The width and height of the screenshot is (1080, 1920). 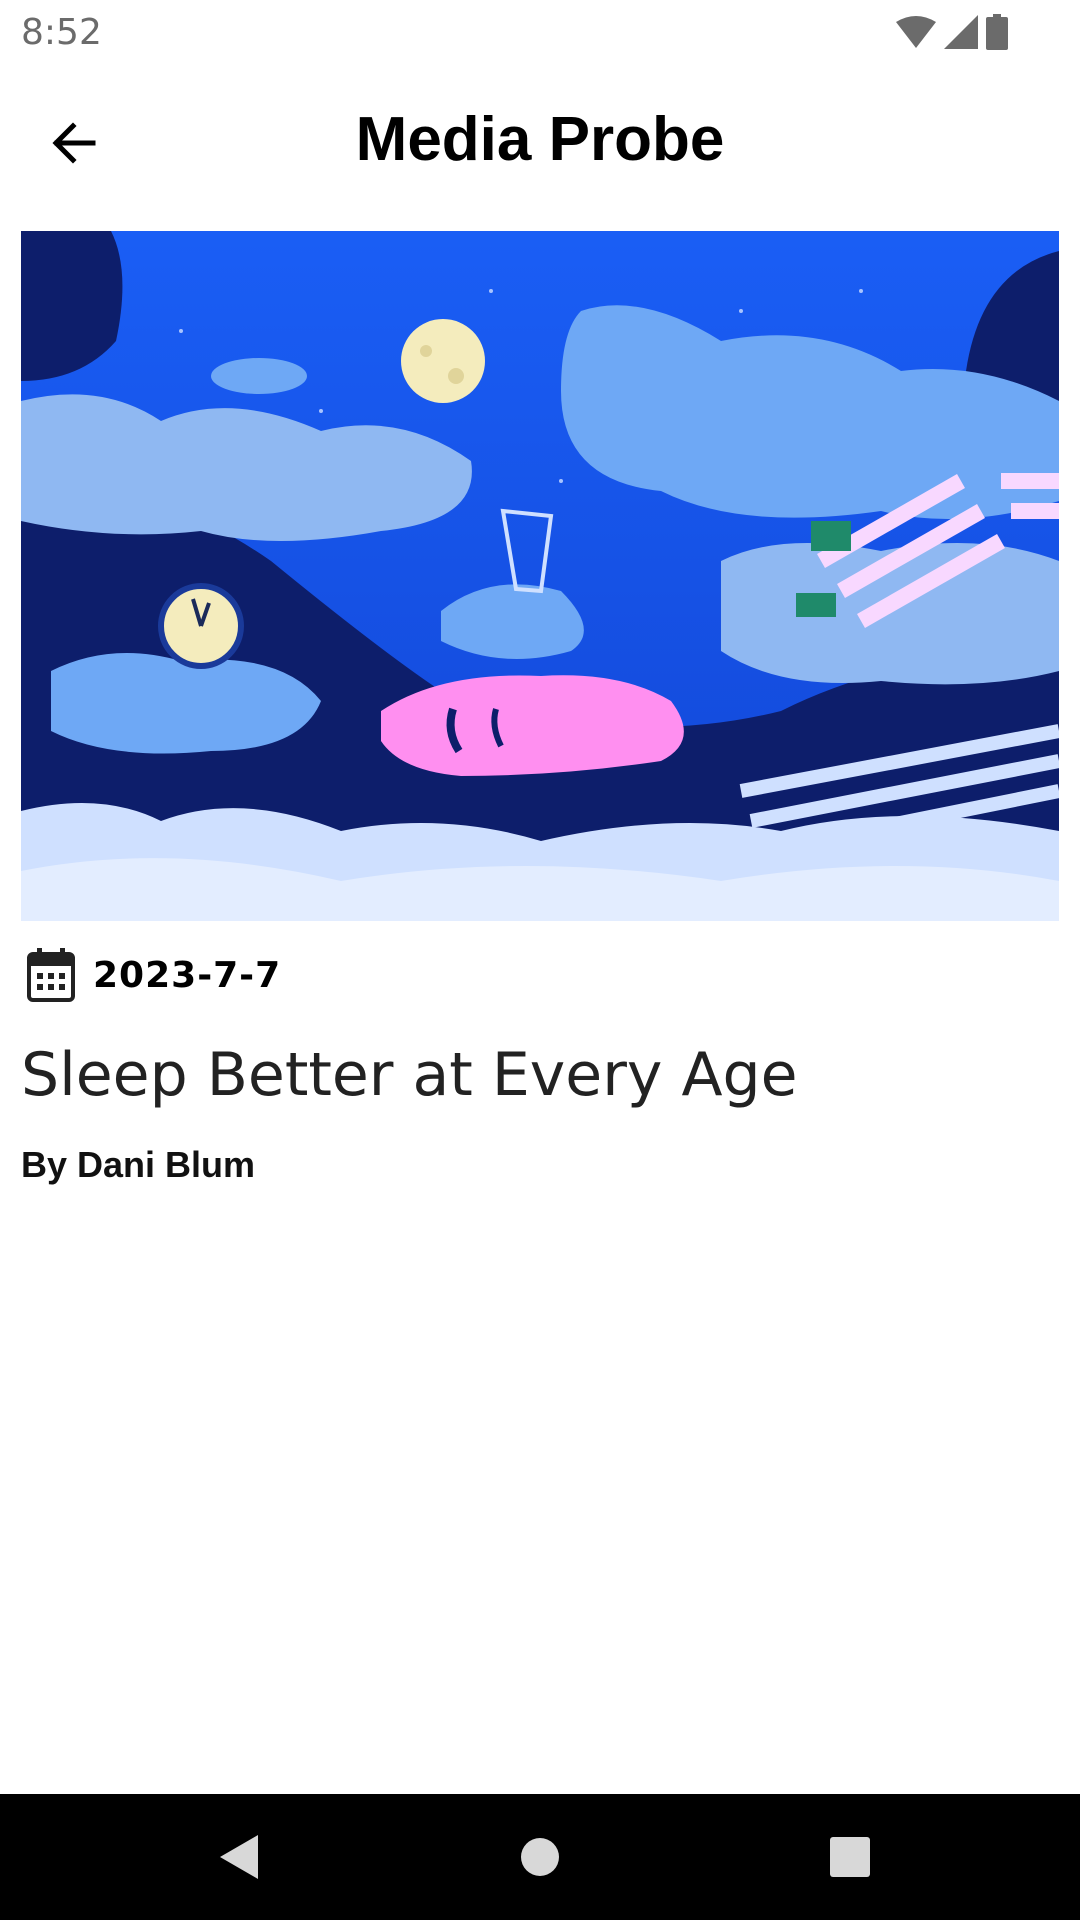 I want to click on status-bar: 8:52, so click(x=540, y=32).